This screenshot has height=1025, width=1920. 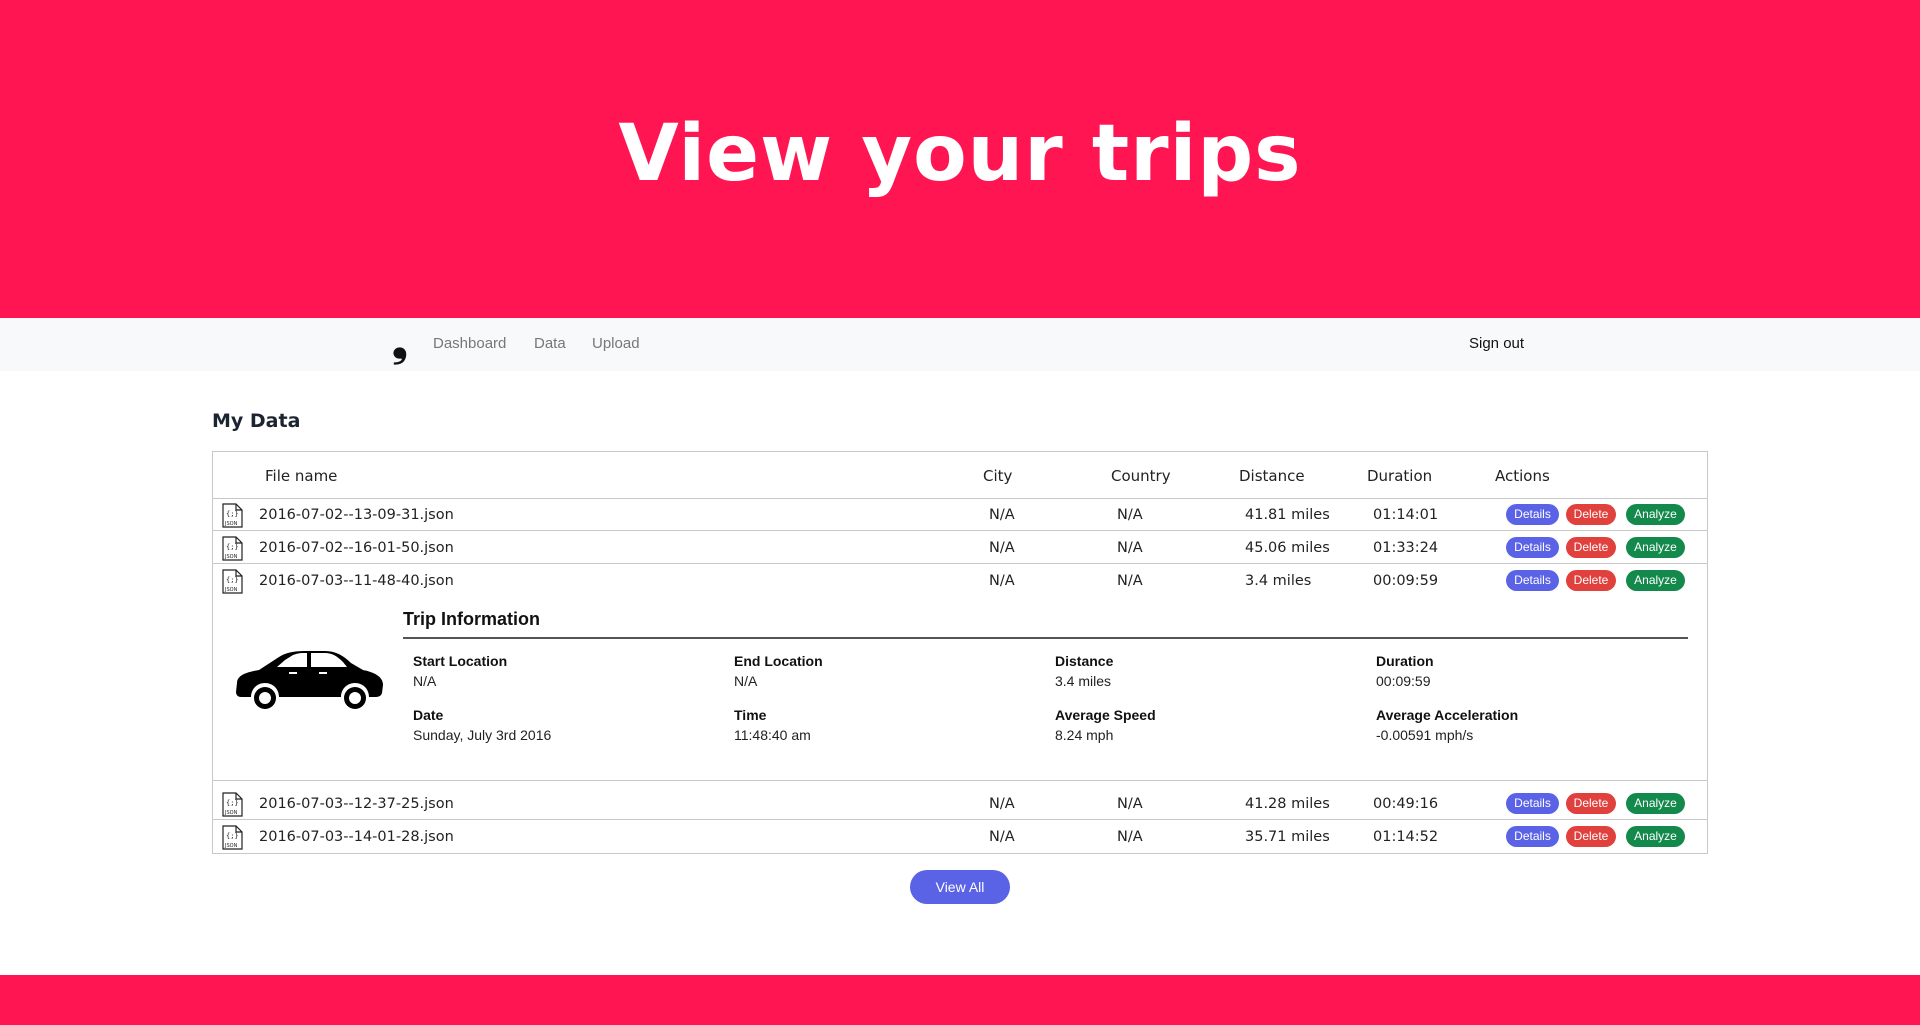 What do you see at coordinates (960, 887) in the screenshot?
I see `view-all-button: View All` at bounding box center [960, 887].